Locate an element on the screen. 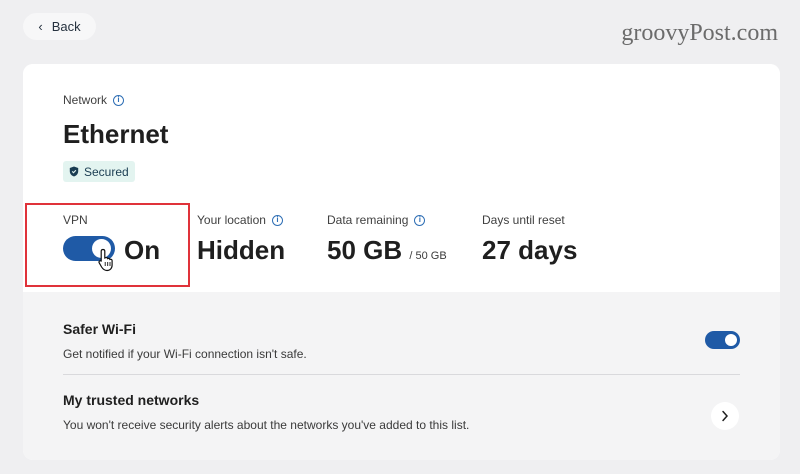 This screenshot has width=800, height=474. divider is located at coordinates (401, 374).